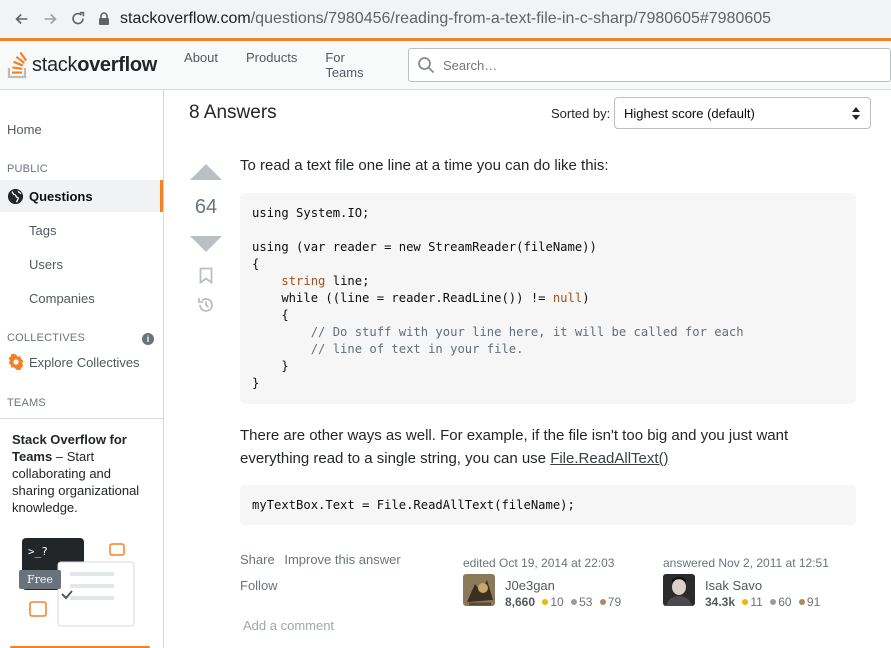 The width and height of the screenshot is (891, 648). What do you see at coordinates (653, 65) in the screenshot?
I see `search-input` at bounding box center [653, 65].